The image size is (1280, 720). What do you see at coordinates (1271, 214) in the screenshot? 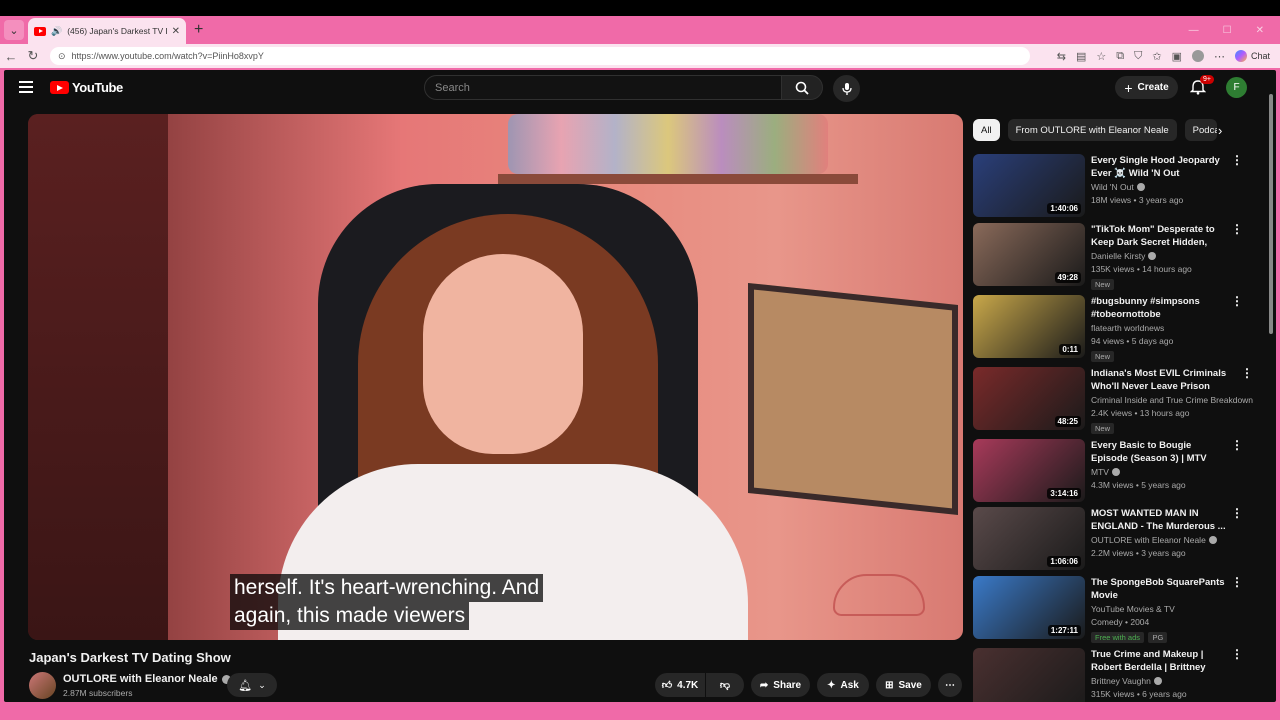
I see `scrollbar-thumb` at bounding box center [1271, 214].